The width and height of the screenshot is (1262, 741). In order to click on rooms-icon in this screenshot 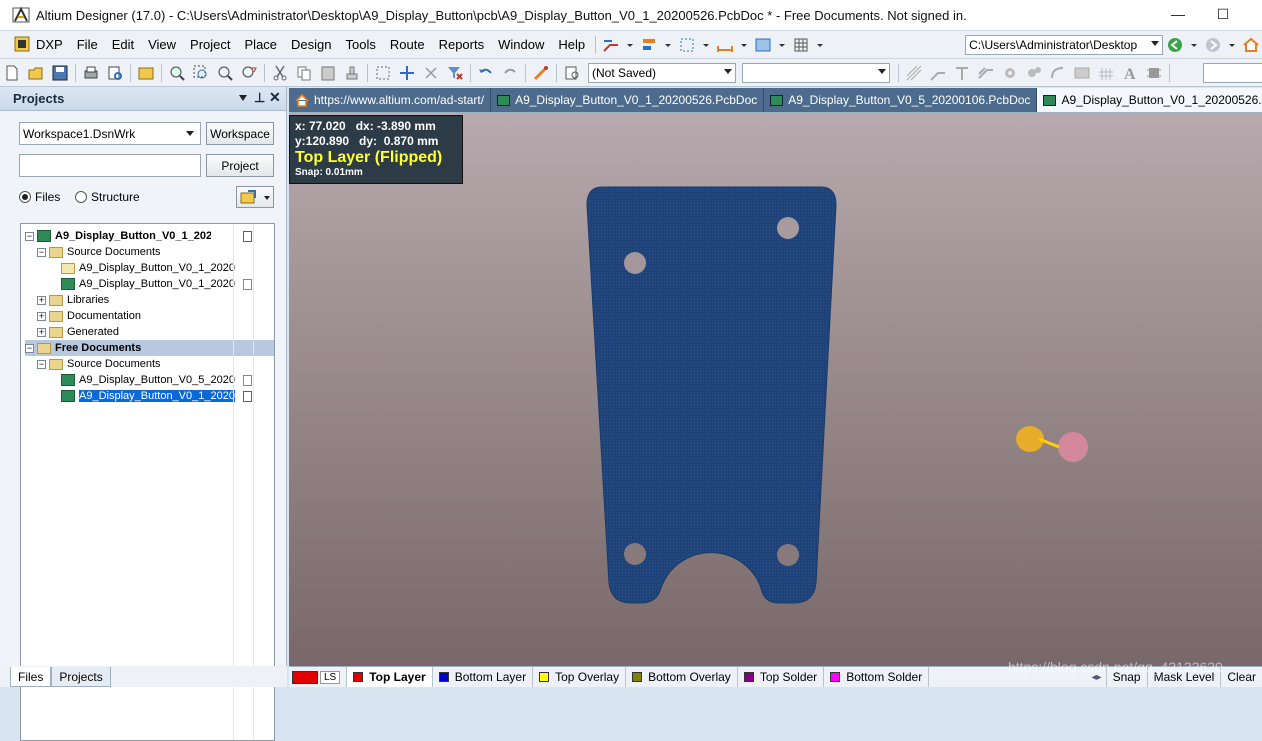, I will do `click(763, 45)`.